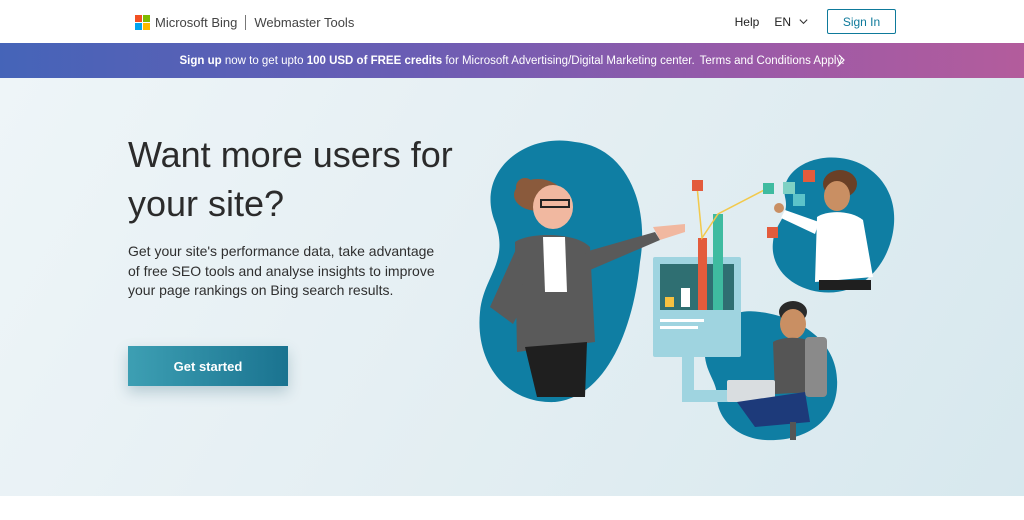 The width and height of the screenshot is (1024, 520). Describe the element at coordinates (555, 264) in the screenshot. I see `presenter-shirt` at that location.